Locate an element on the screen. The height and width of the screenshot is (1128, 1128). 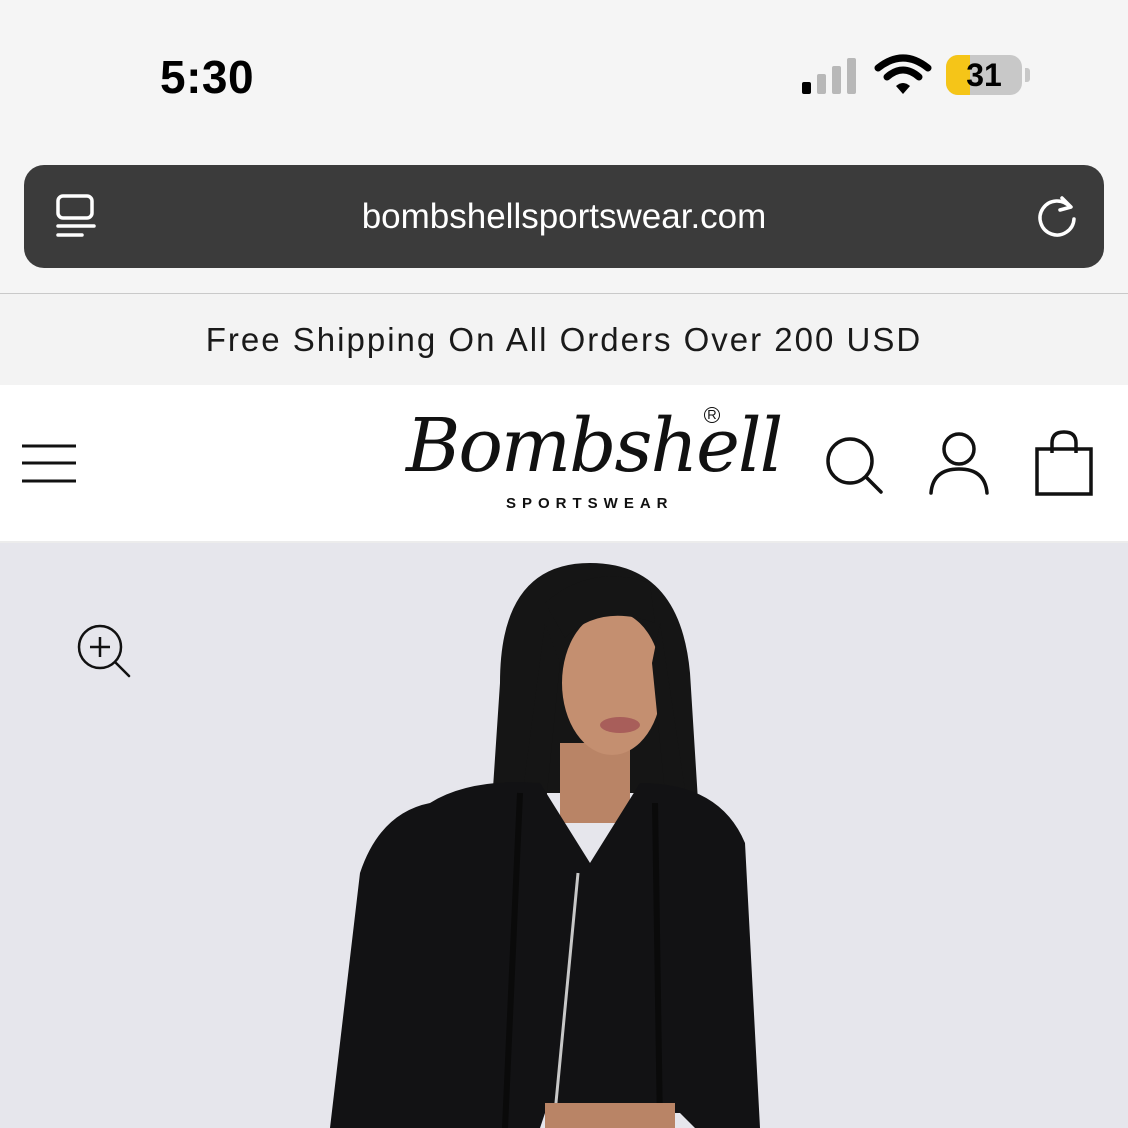
battery-level: 31 is located at coordinates (984, 75).